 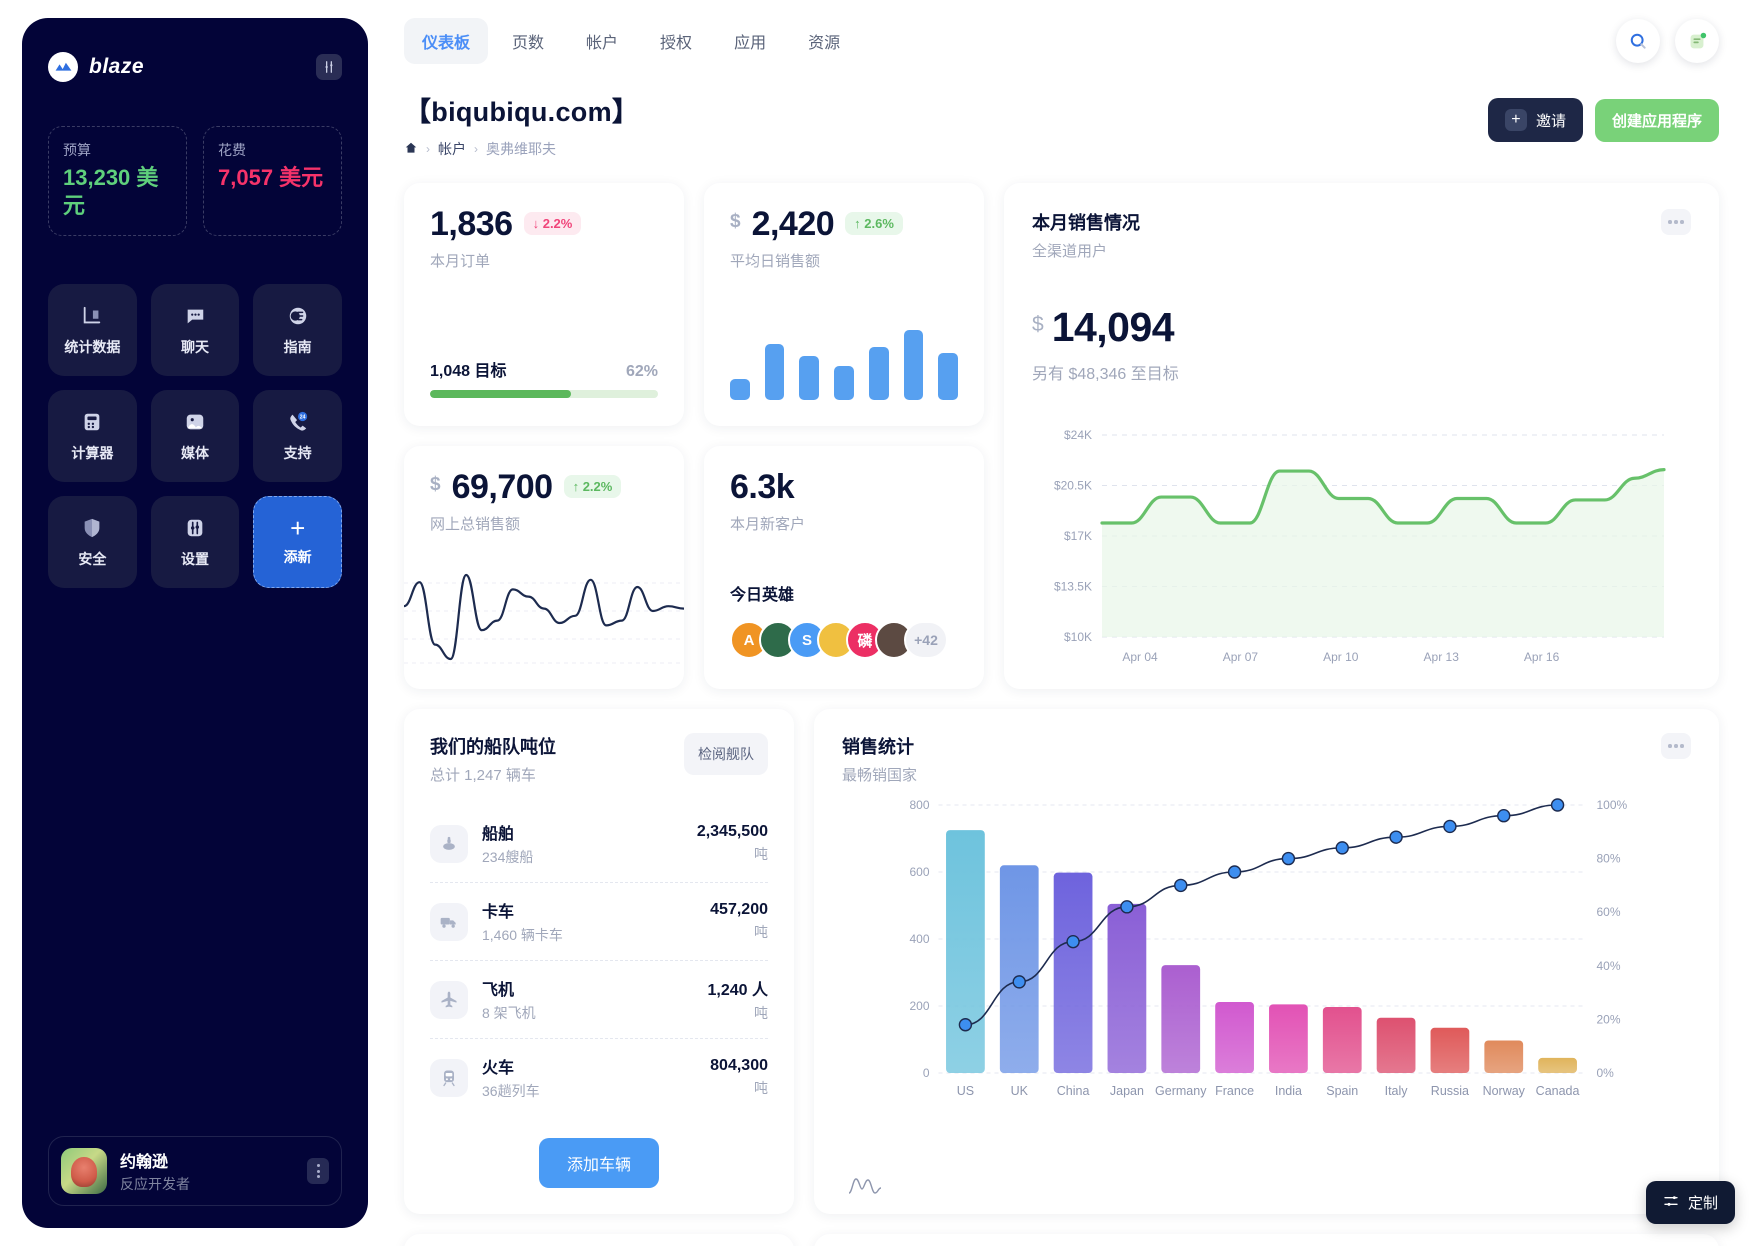 What do you see at coordinates (793, 224) in the screenshot?
I see `avg-daily-value: 2,420` at bounding box center [793, 224].